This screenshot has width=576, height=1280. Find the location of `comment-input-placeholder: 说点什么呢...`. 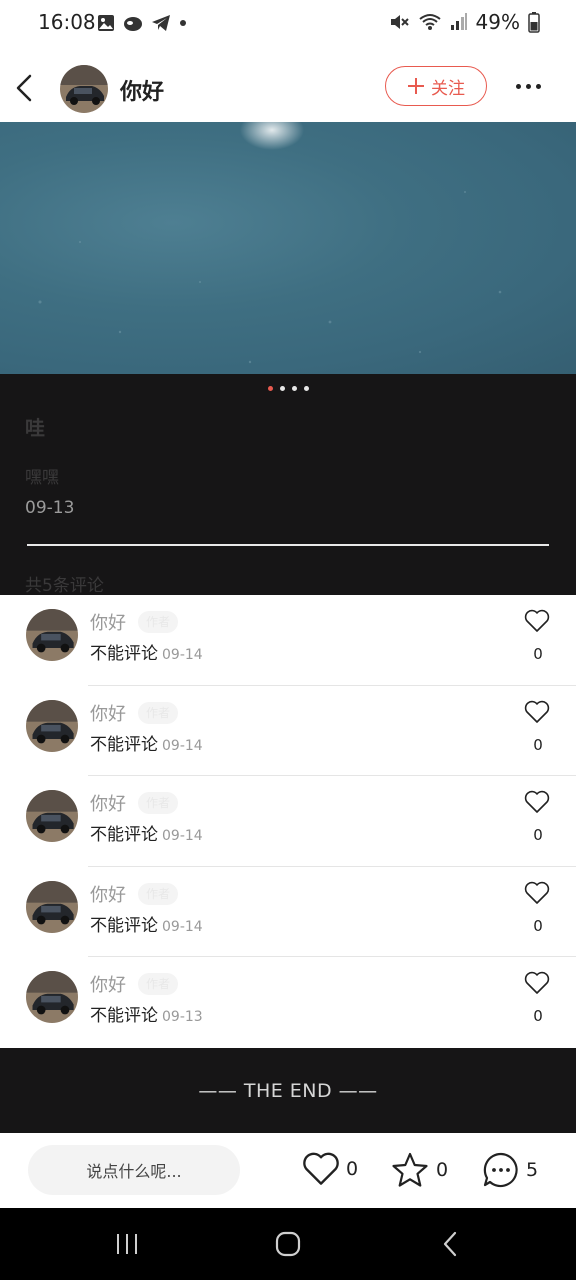

comment-input-placeholder: 说点什么呢... is located at coordinates (134, 1171).